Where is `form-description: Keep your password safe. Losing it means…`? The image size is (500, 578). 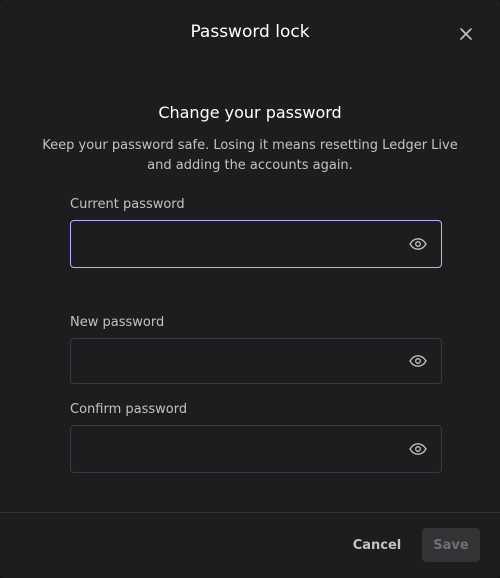 form-description: Keep your password safe. Losing it means… is located at coordinates (250, 155).